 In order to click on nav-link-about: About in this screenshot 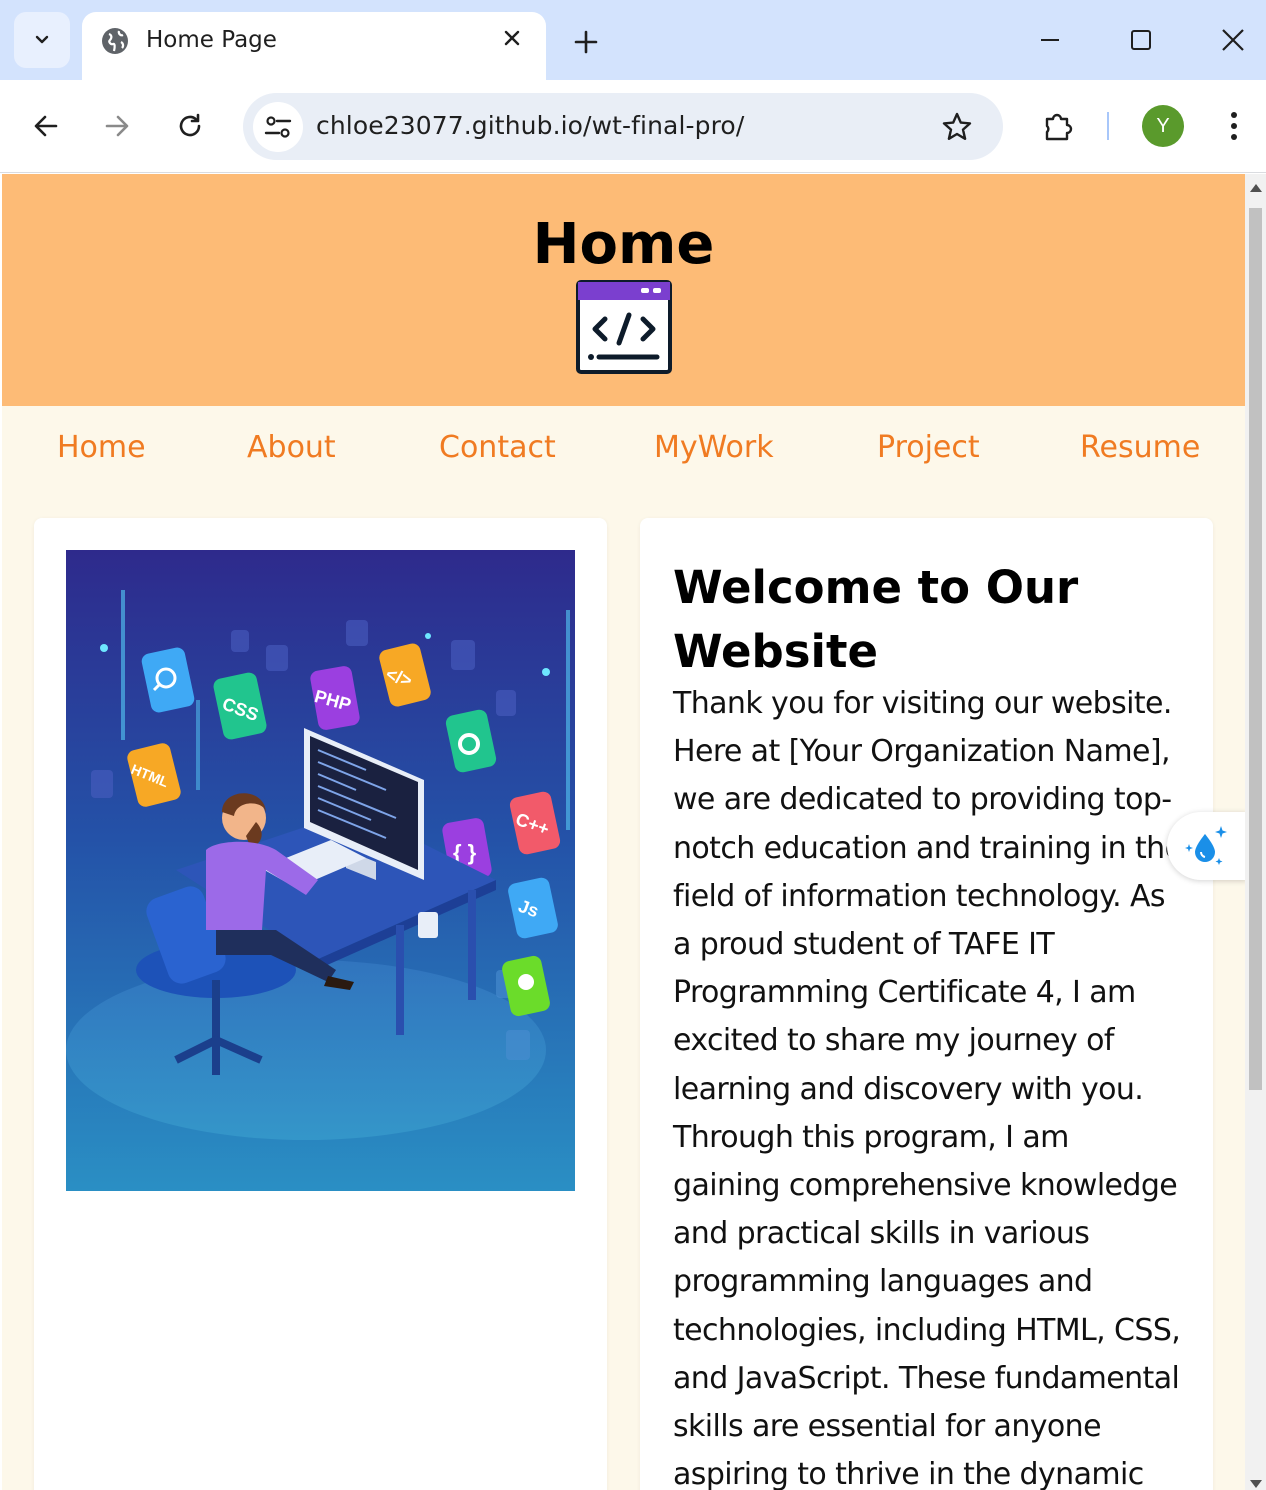, I will do `click(291, 447)`.